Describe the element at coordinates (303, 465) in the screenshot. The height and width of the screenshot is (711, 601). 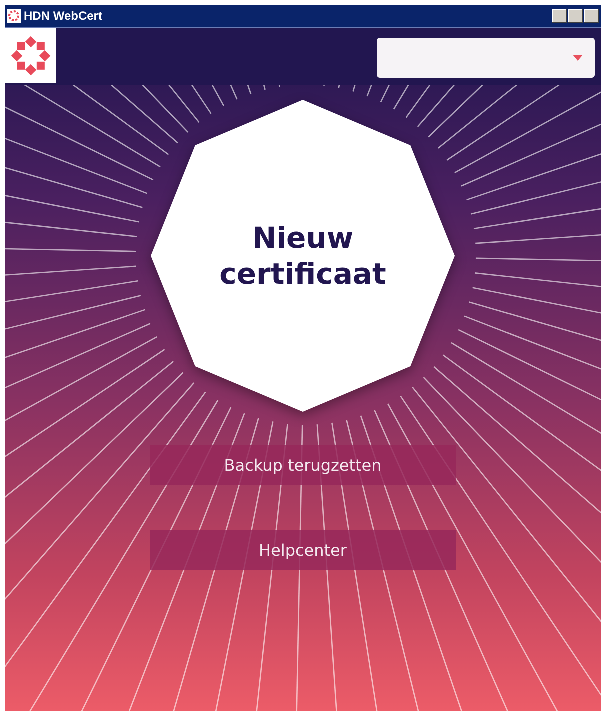
I see `restore-backup-button: Backup terugzetten` at that location.